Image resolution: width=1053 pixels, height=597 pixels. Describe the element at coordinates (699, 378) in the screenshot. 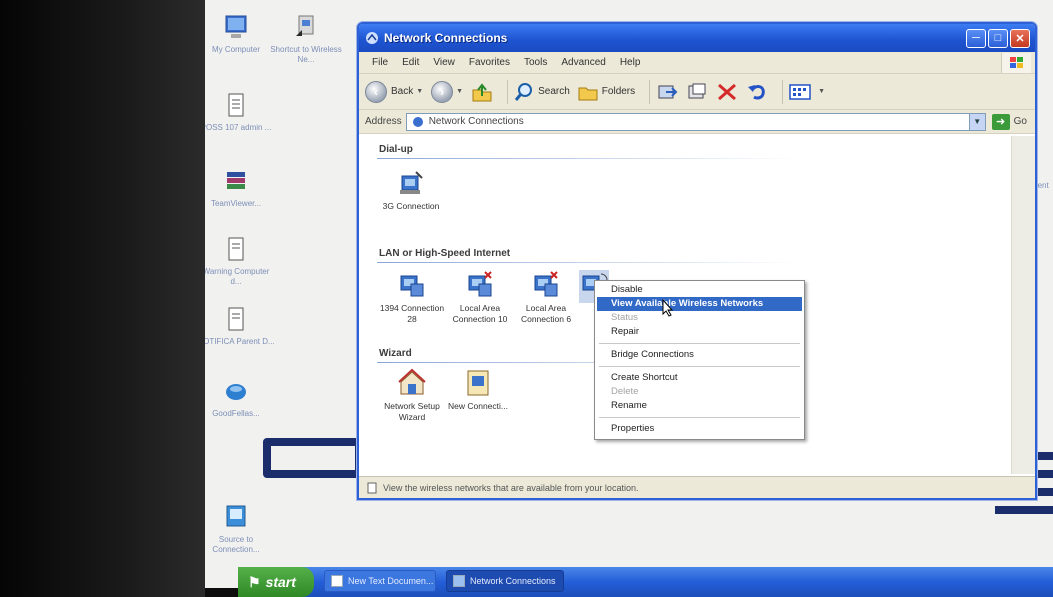

I see `menu-item-create-shortcut: Create Shortcut` at that location.